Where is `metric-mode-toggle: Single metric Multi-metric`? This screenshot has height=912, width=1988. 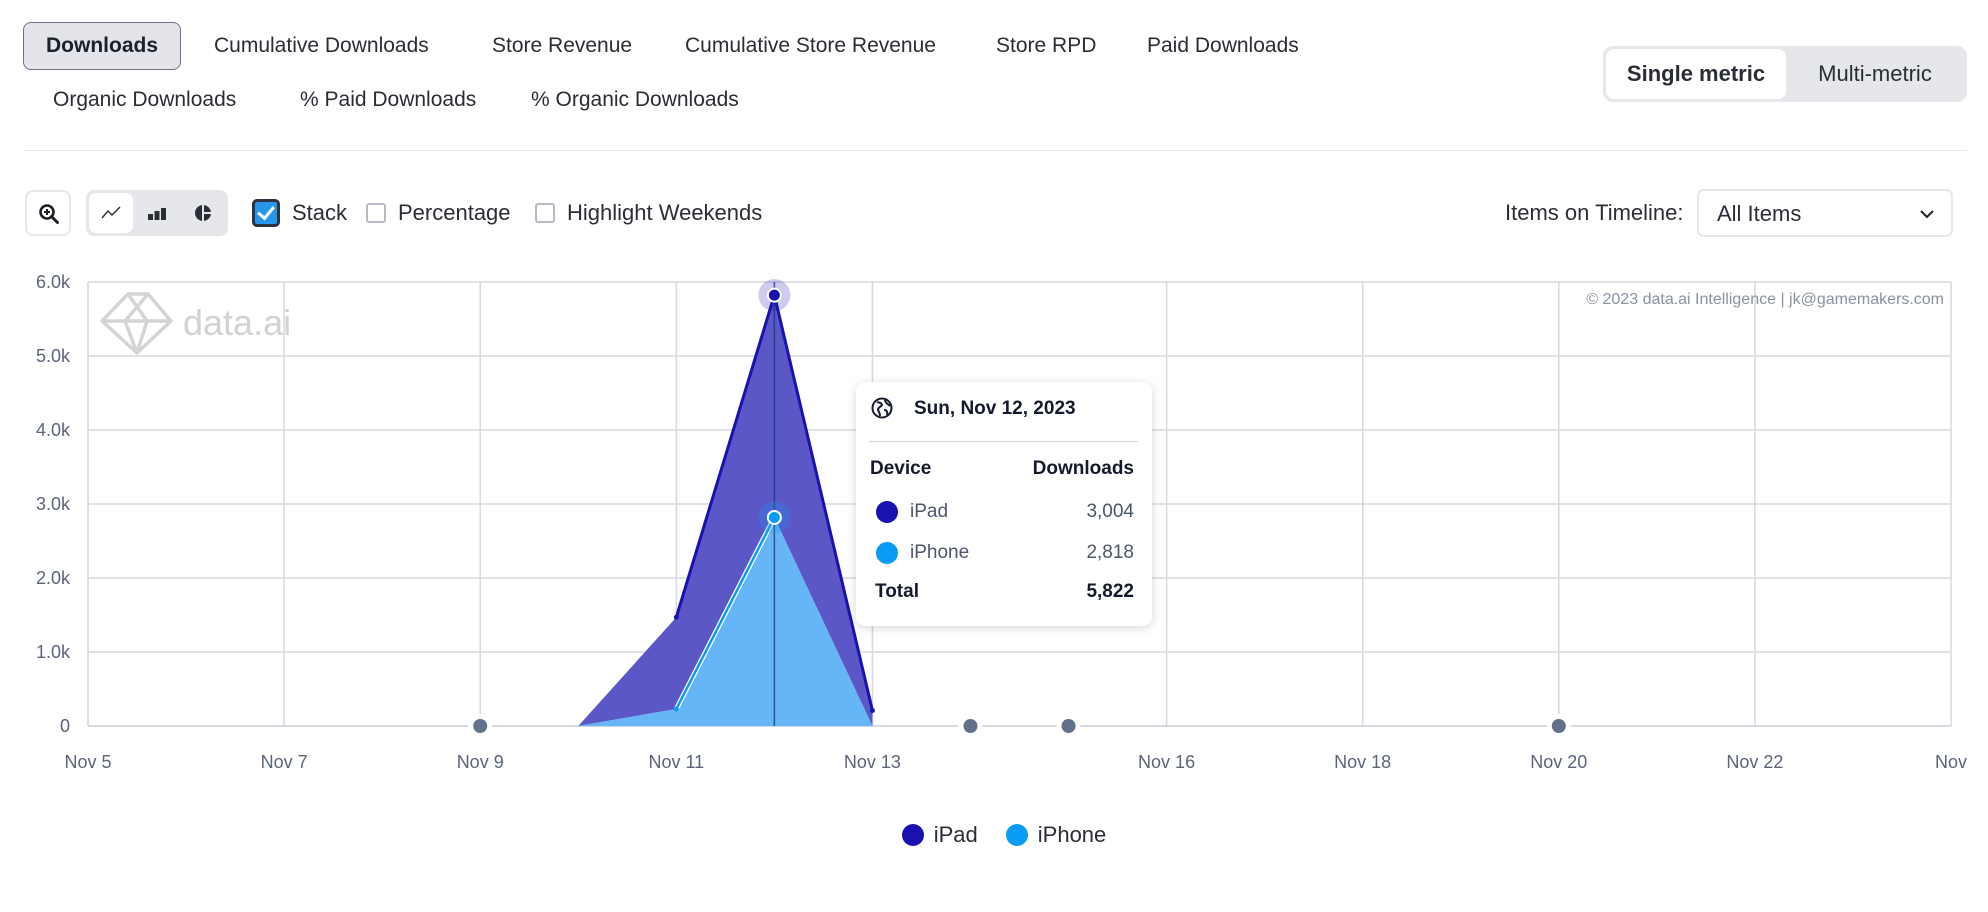 metric-mode-toggle: Single metric Multi-metric is located at coordinates (1785, 74).